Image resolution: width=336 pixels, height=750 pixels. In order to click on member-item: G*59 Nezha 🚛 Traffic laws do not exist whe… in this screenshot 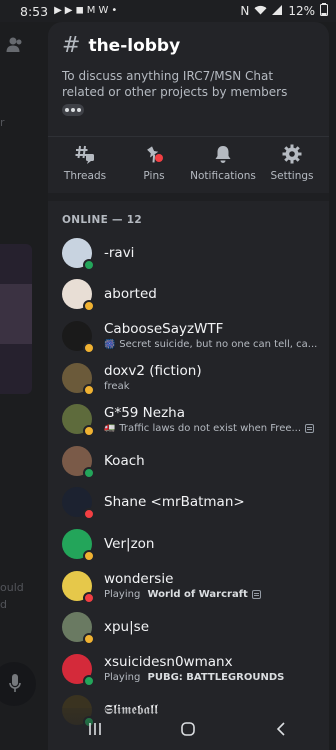, I will do `click(188, 419)`.